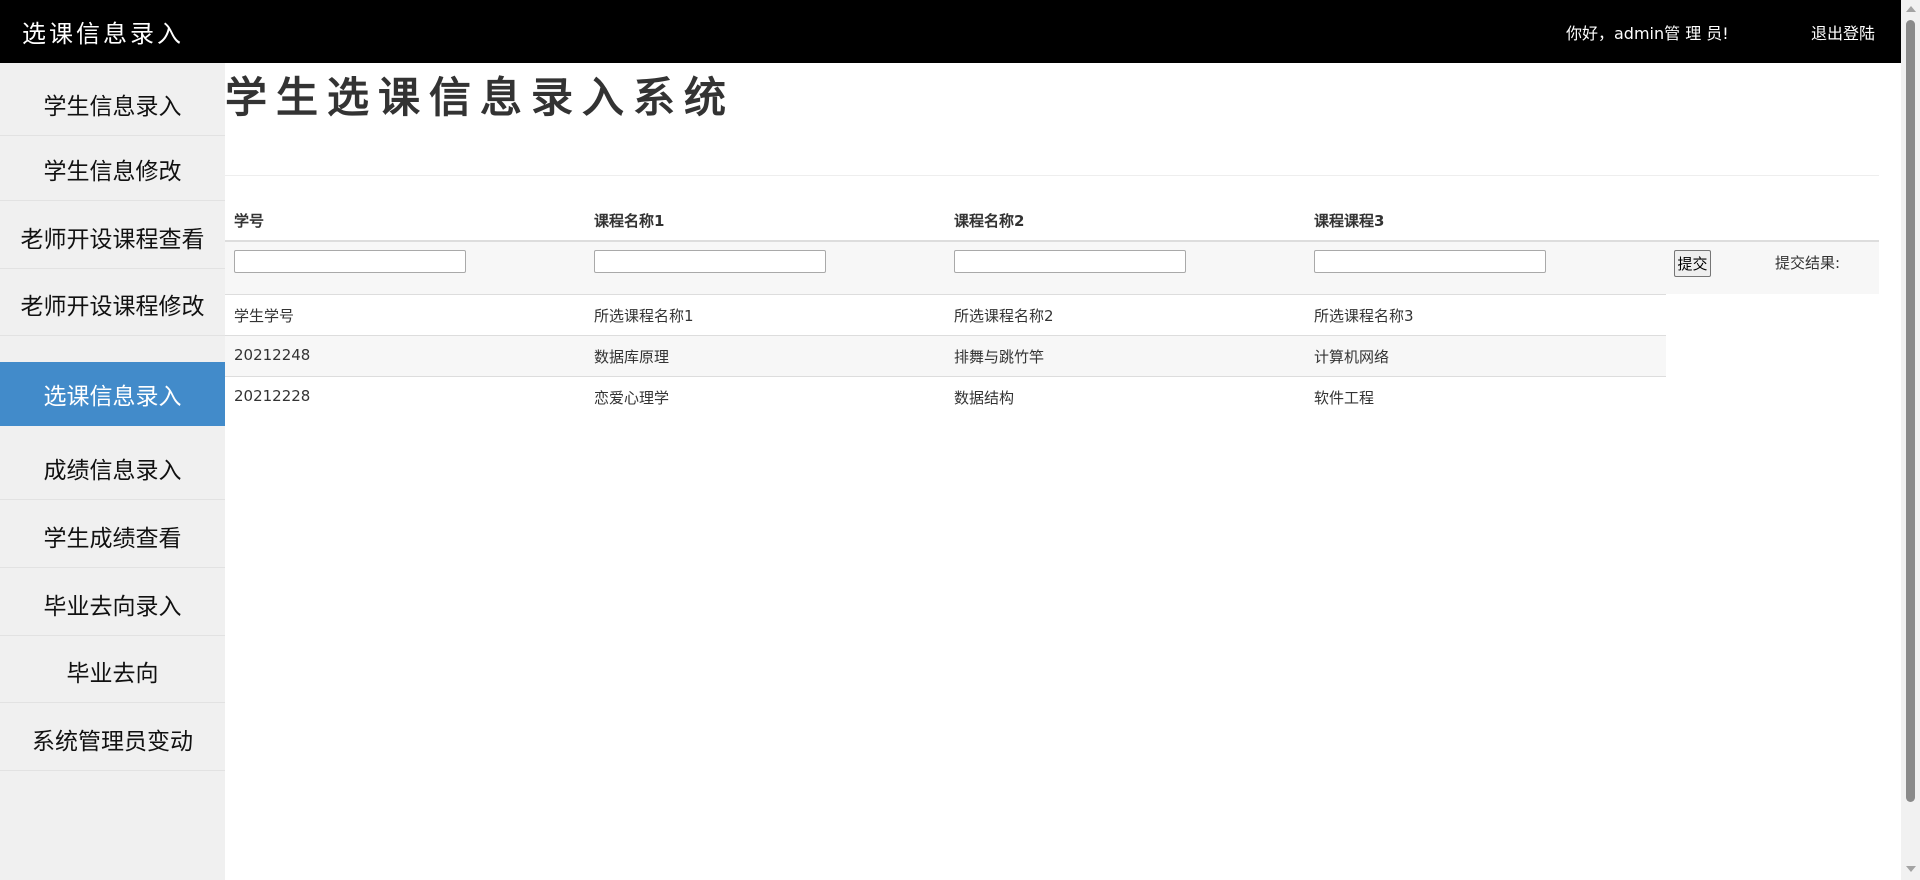 The image size is (1920, 880). What do you see at coordinates (112, 739) in the screenshot?
I see `sidebar-item-admin-change: 系统管理员变动` at bounding box center [112, 739].